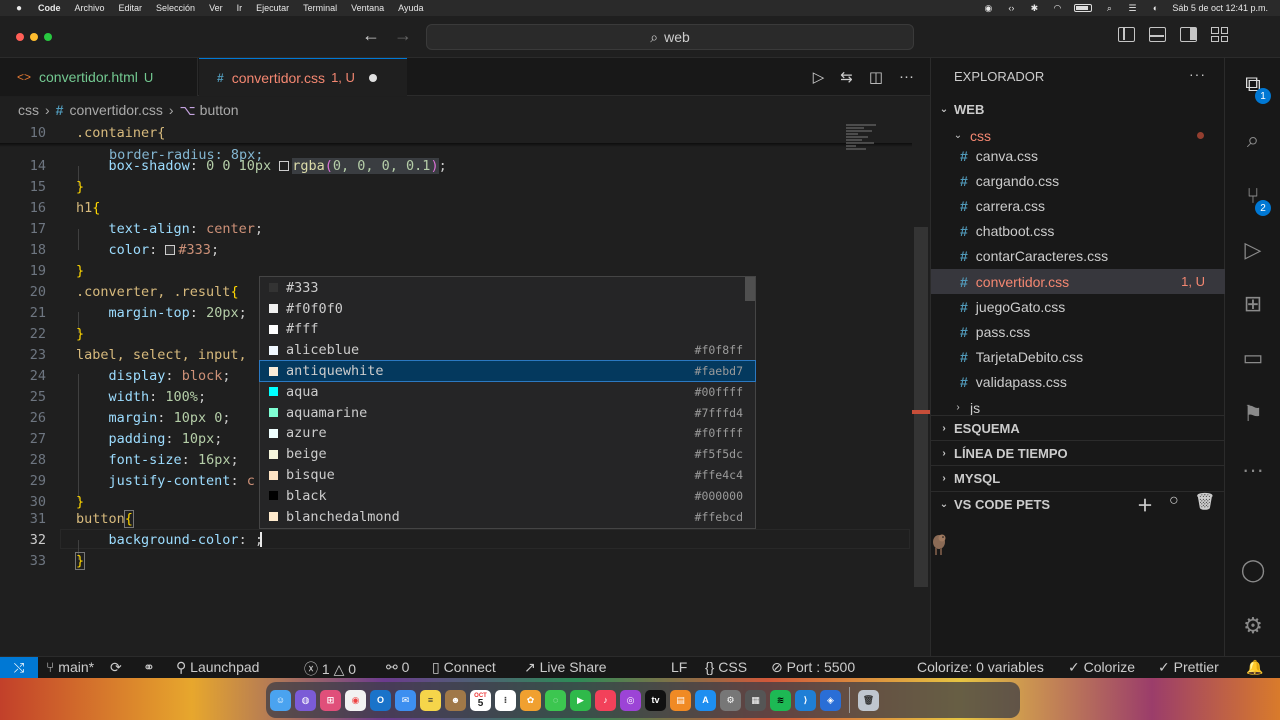 The height and width of the screenshot is (720, 1280). I want to click on remote-explorer-icon: ▭, so click(1252, 358).